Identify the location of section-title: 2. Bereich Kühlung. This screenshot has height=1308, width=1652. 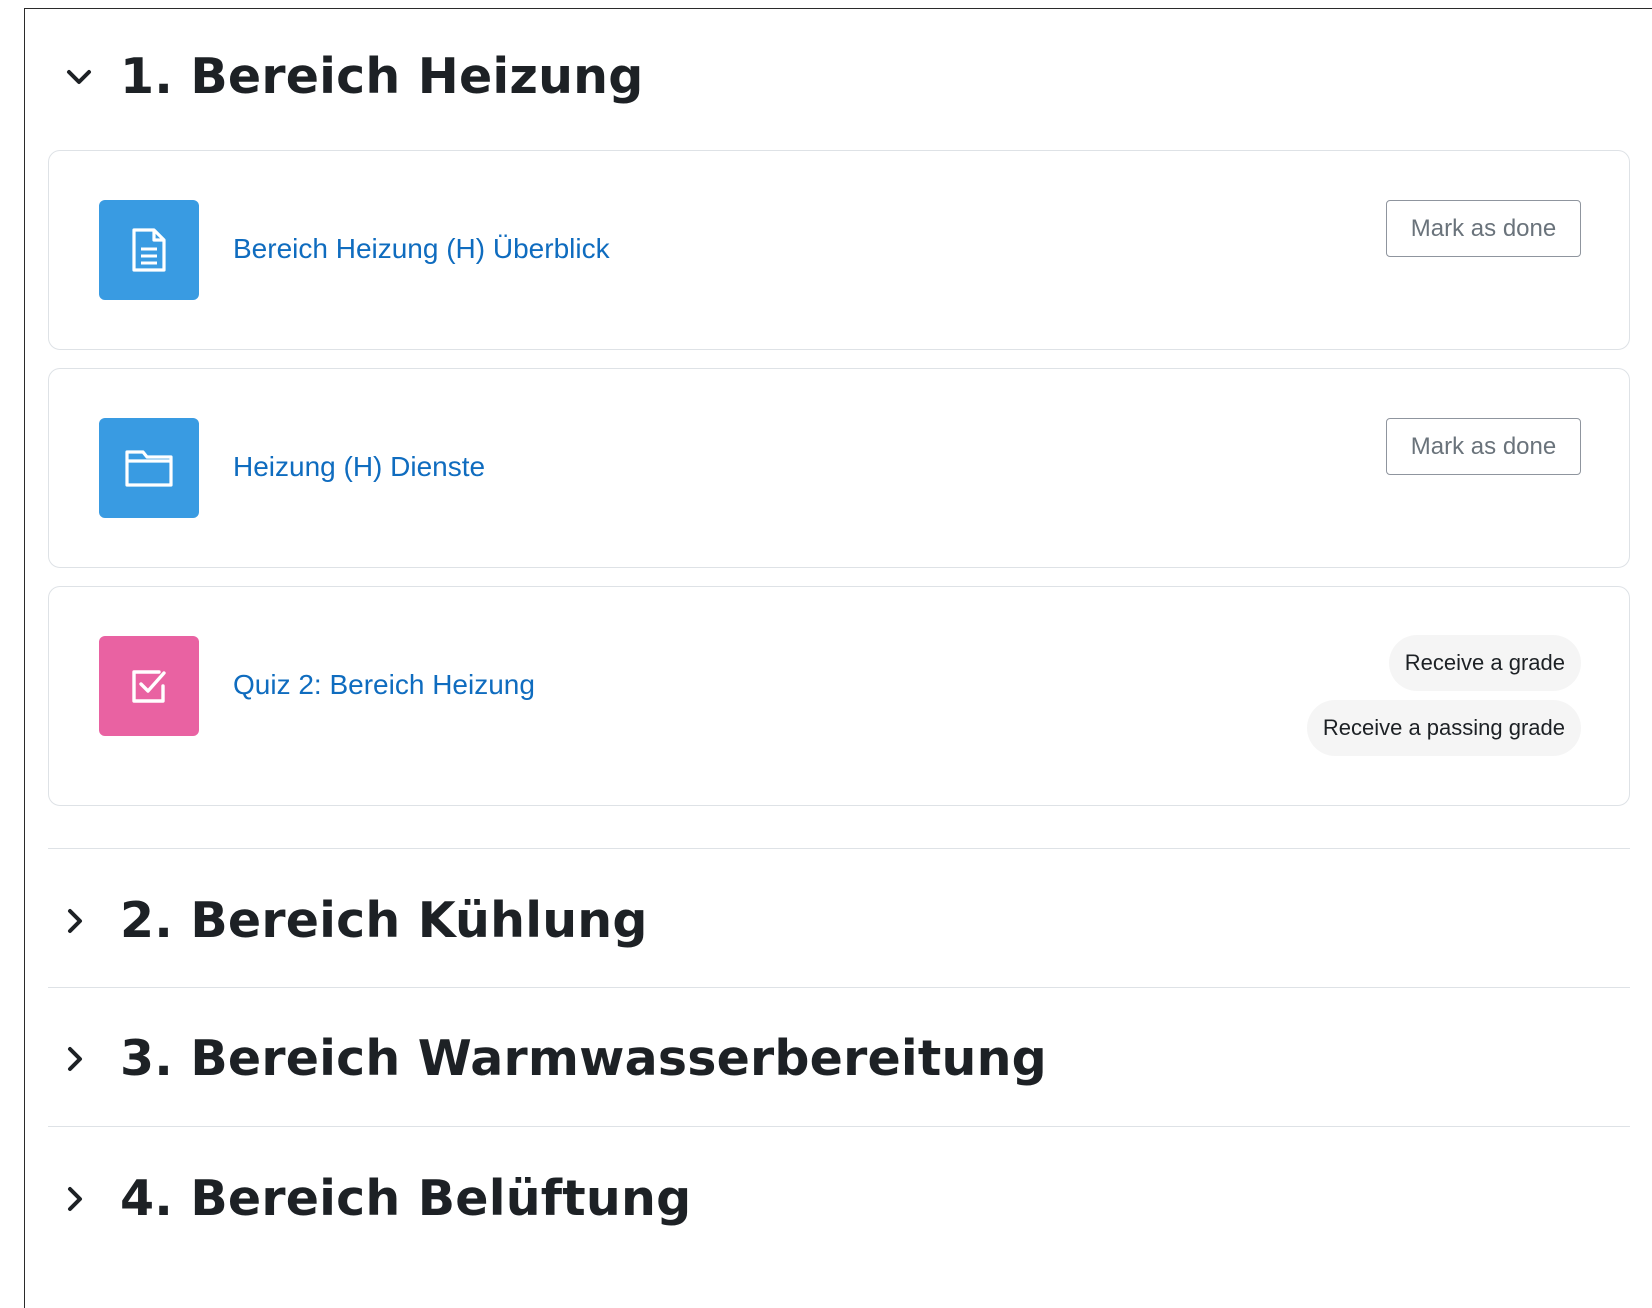
(384, 920).